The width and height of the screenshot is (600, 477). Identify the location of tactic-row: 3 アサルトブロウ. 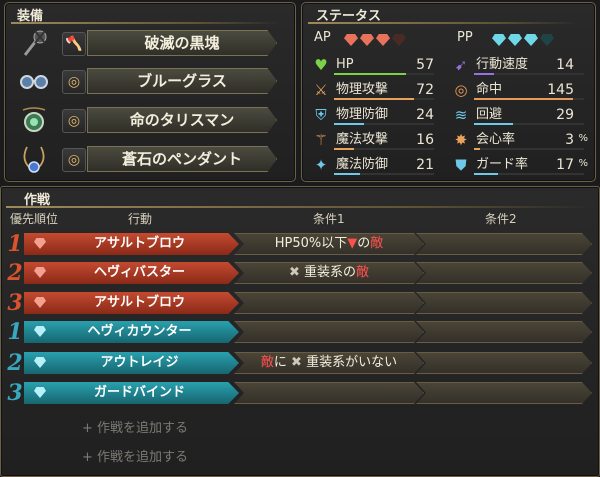
(298, 303).